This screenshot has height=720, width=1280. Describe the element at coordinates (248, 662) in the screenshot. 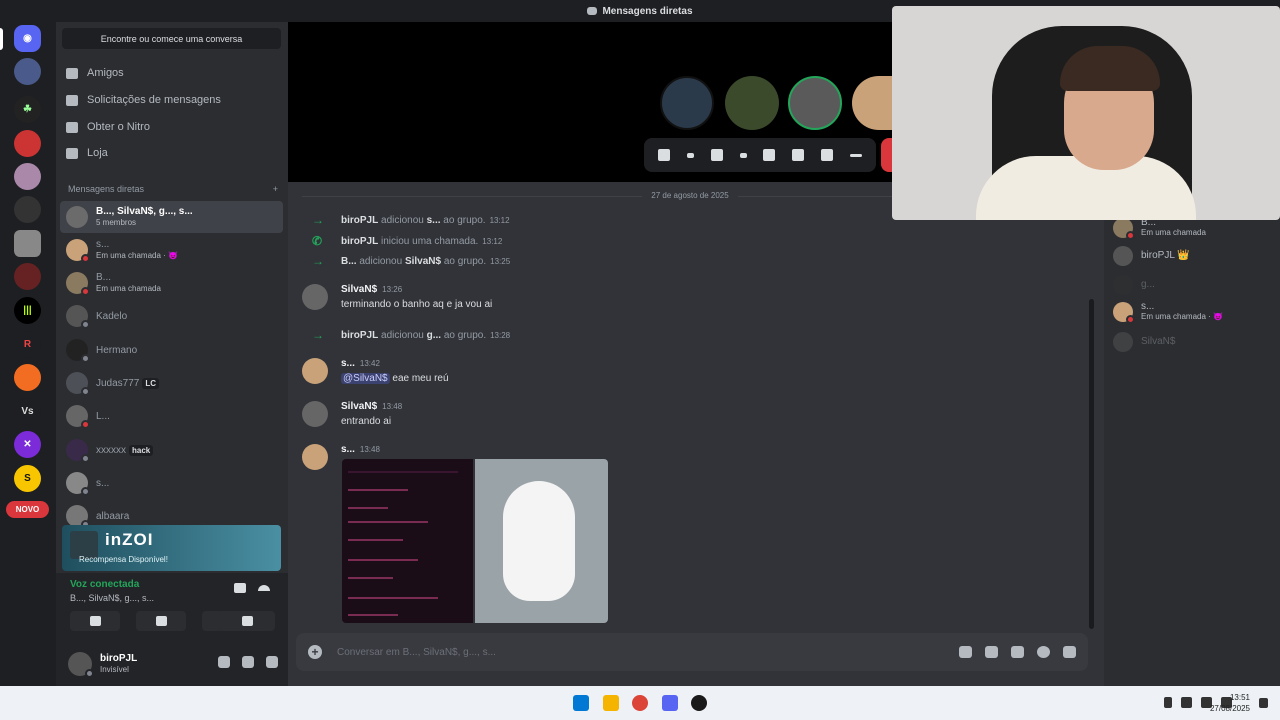

I see `headphones-icon` at that location.